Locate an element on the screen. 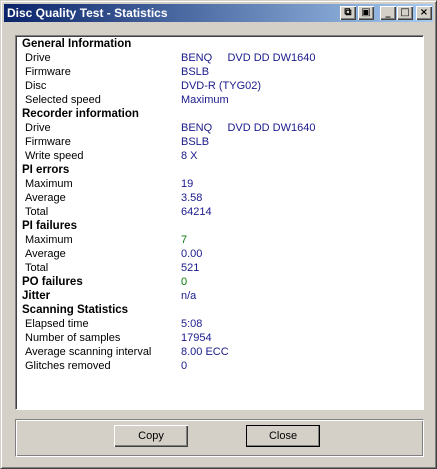  stat-value: 8 X is located at coordinates (189, 156).